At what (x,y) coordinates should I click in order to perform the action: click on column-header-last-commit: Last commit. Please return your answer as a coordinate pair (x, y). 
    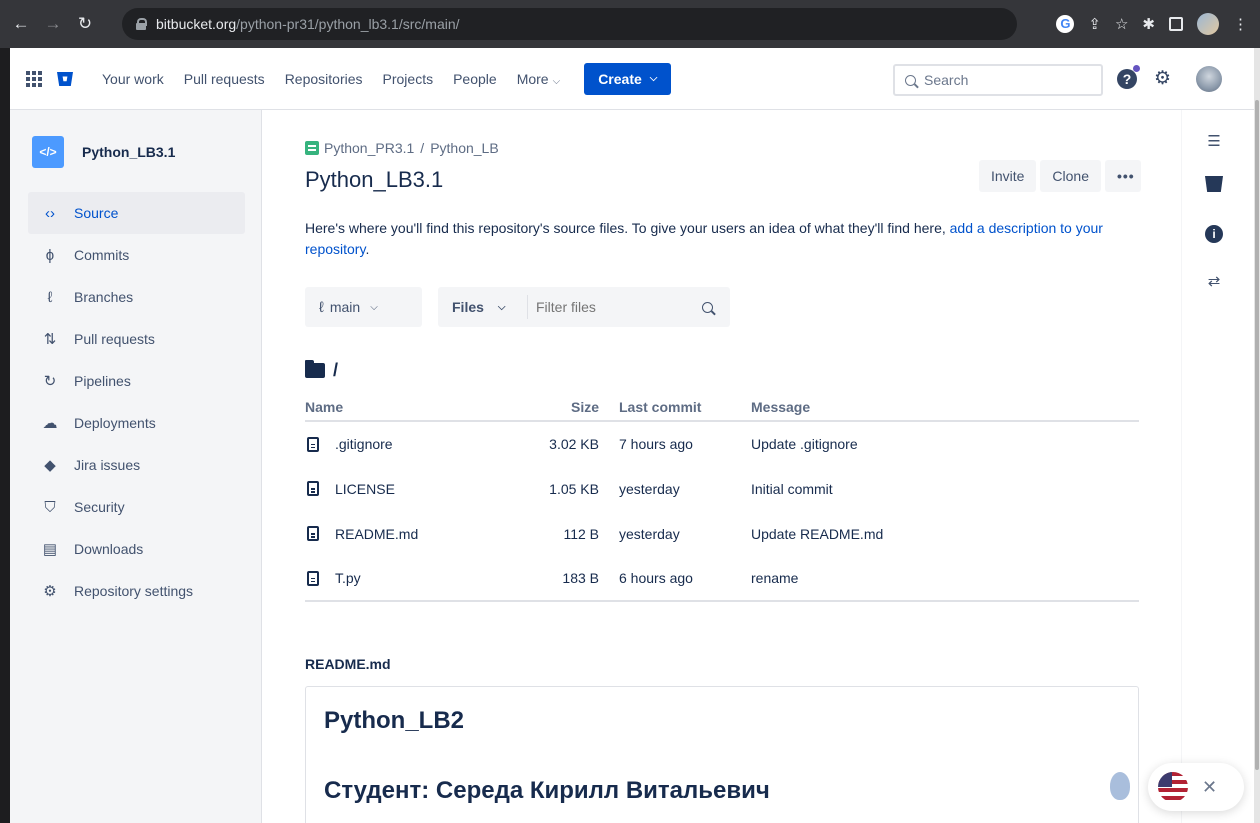
    Looking at the image, I should click on (664, 407).